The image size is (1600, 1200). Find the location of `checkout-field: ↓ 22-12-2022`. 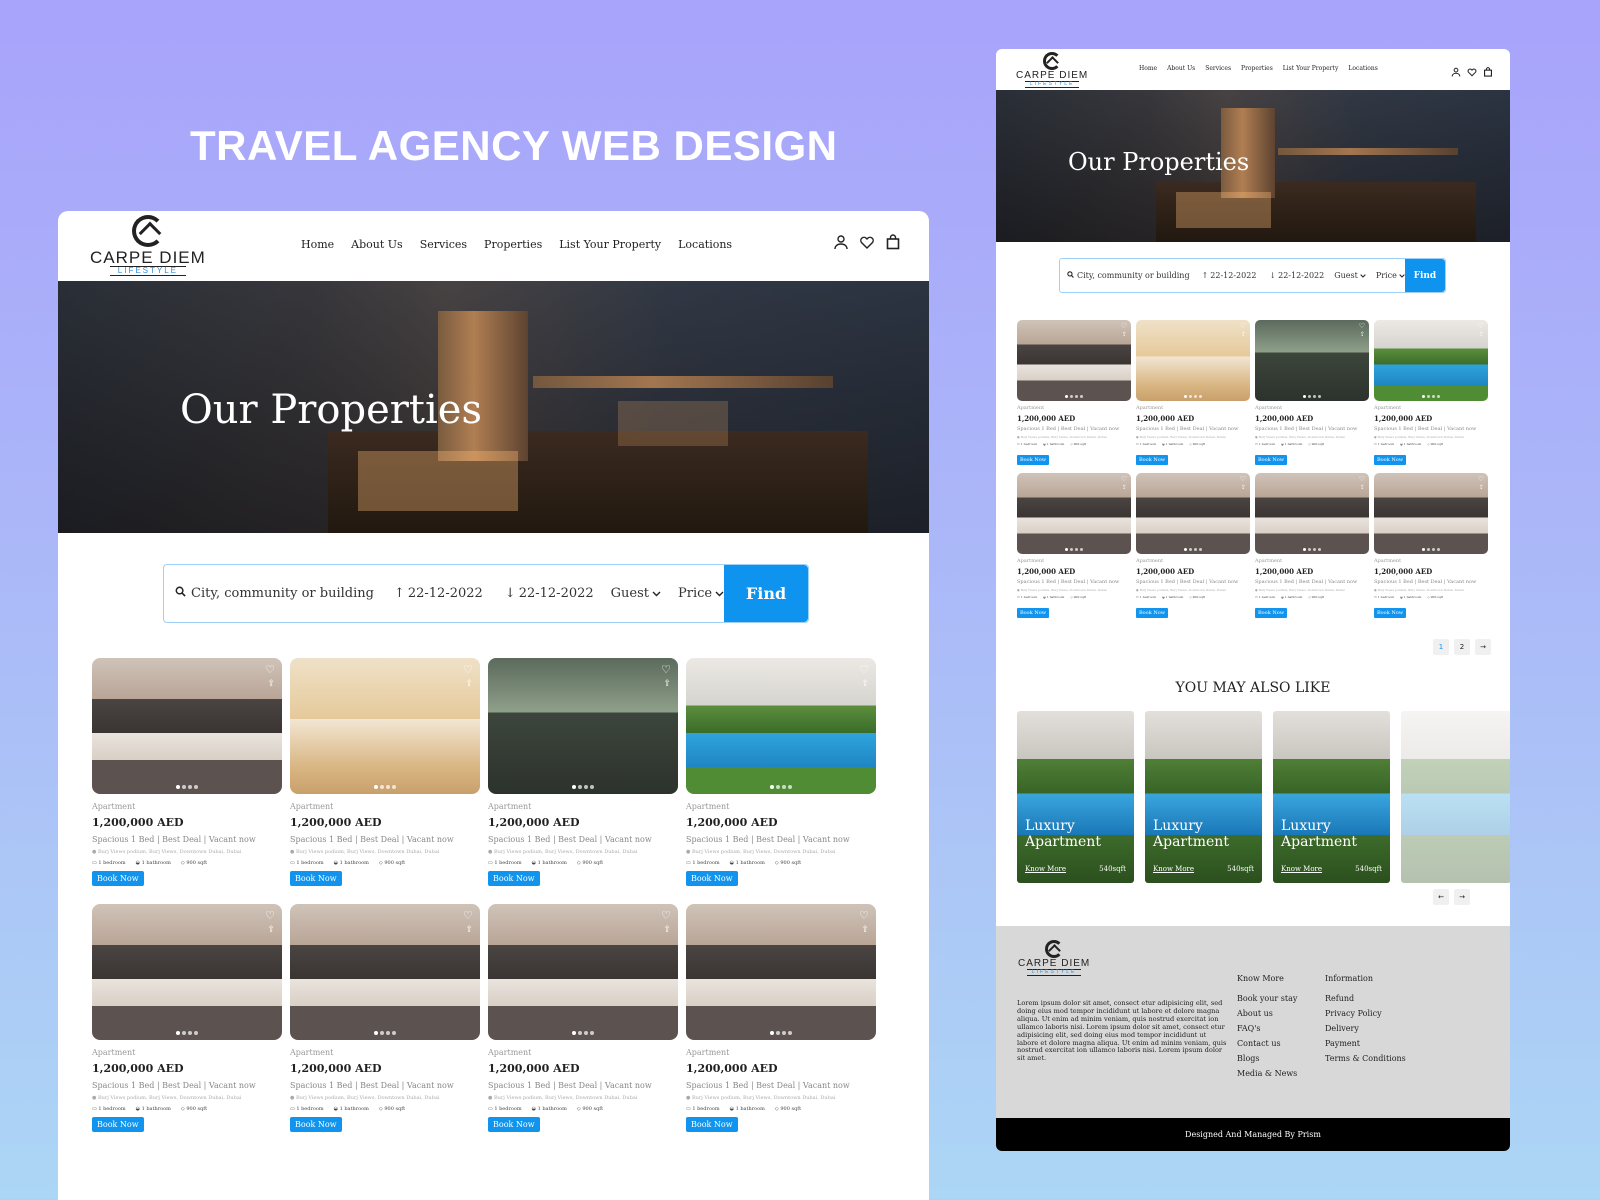

checkout-field: ↓ 22-12-2022 is located at coordinates (549, 593).